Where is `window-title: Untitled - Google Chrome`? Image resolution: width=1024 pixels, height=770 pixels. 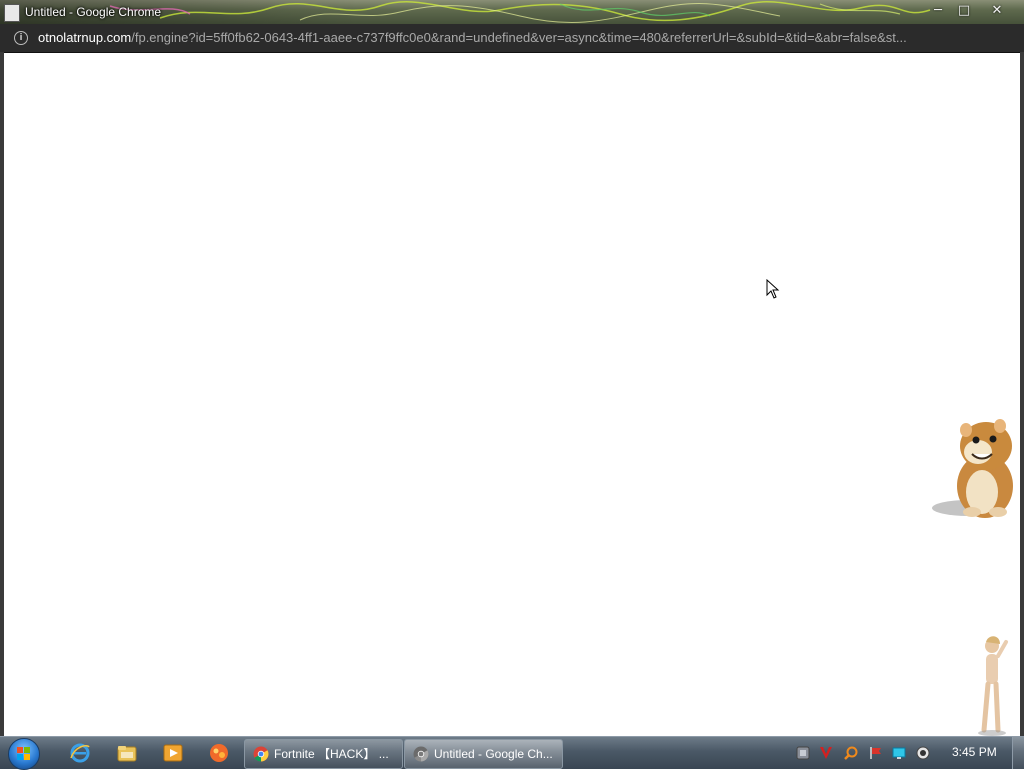
window-title: Untitled - Google Chrome is located at coordinates (93, 12).